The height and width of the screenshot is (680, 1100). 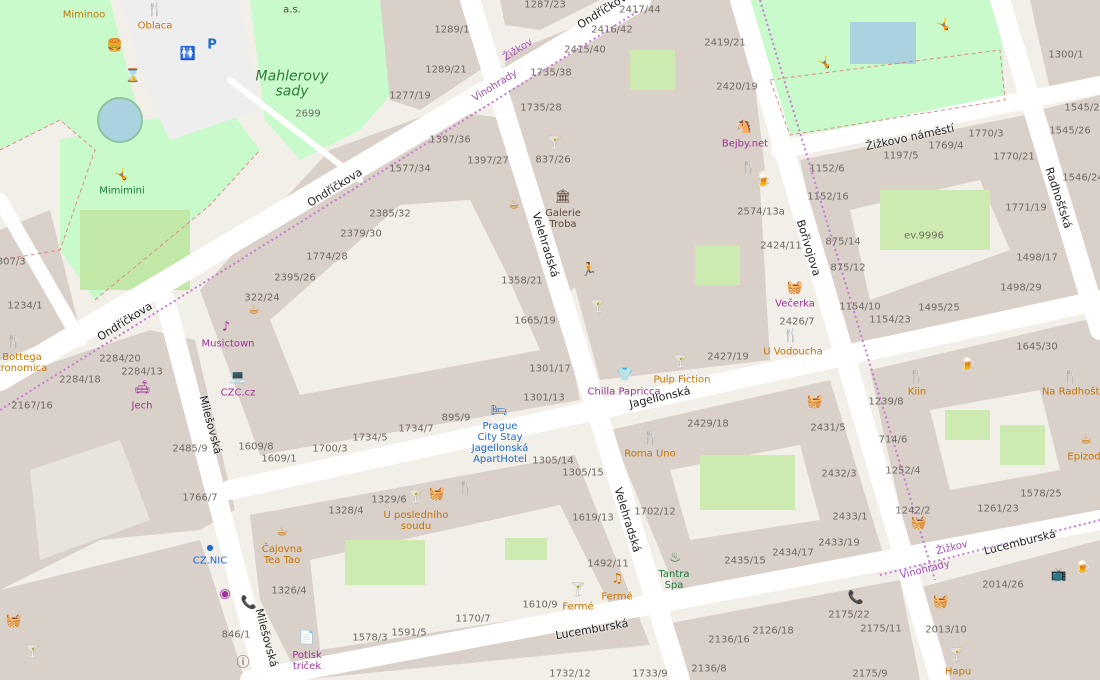 What do you see at coordinates (466, 488) in the screenshot?
I see `restaurant-icon-south: 🍴` at bounding box center [466, 488].